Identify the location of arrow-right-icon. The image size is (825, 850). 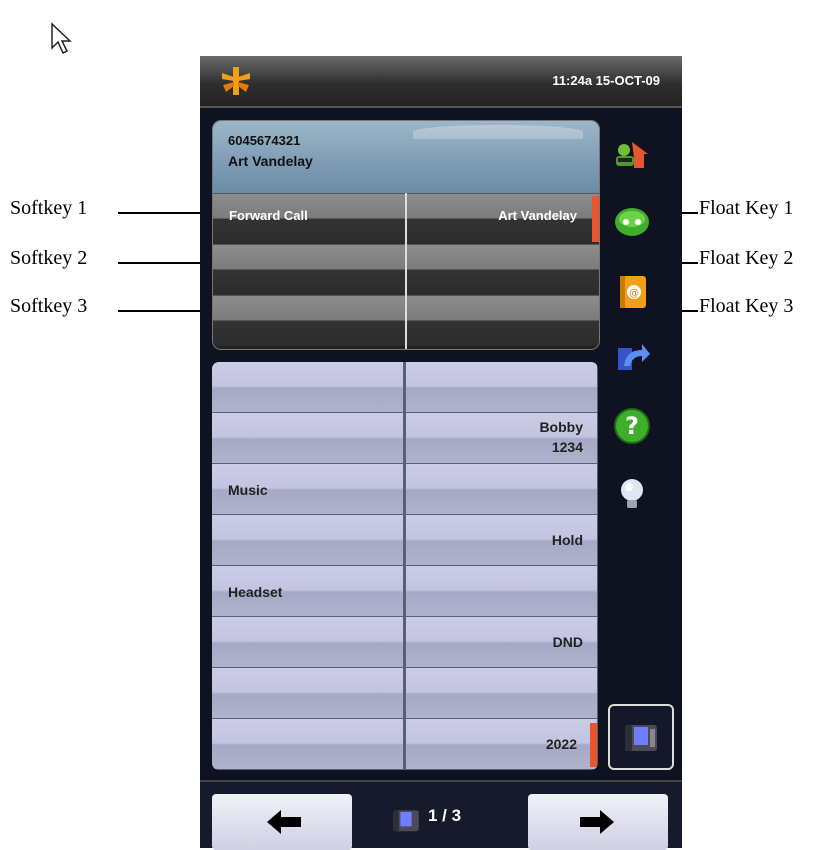
(597, 822).